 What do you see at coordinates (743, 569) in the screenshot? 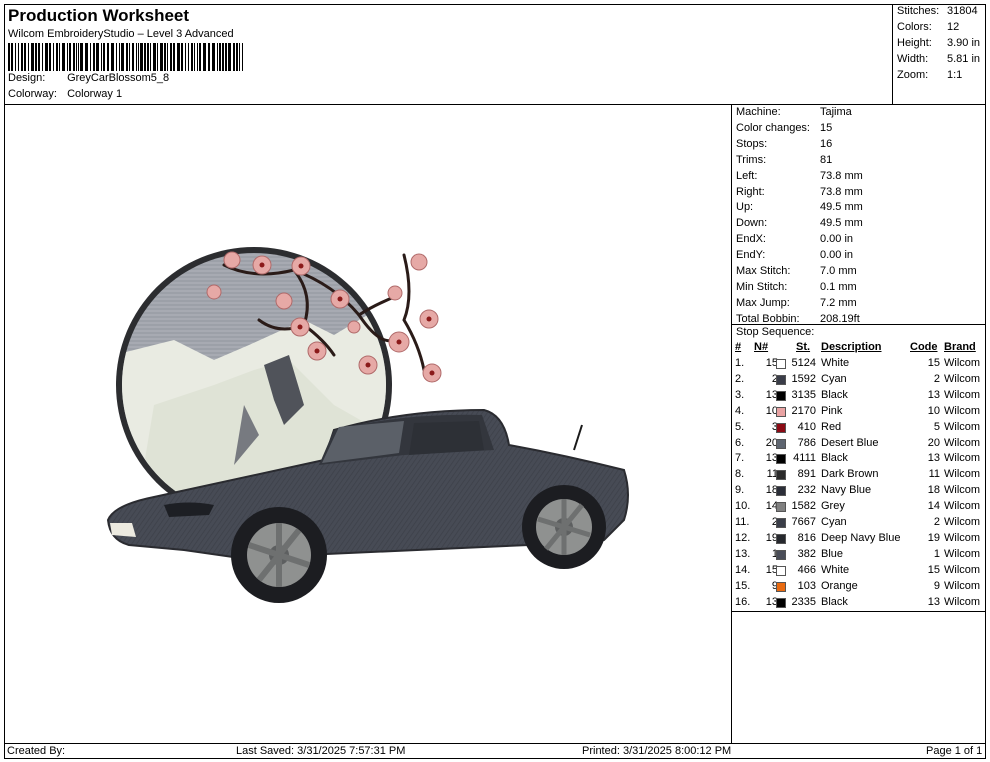
I see `row-index: 14.` at bounding box center [743, 569].